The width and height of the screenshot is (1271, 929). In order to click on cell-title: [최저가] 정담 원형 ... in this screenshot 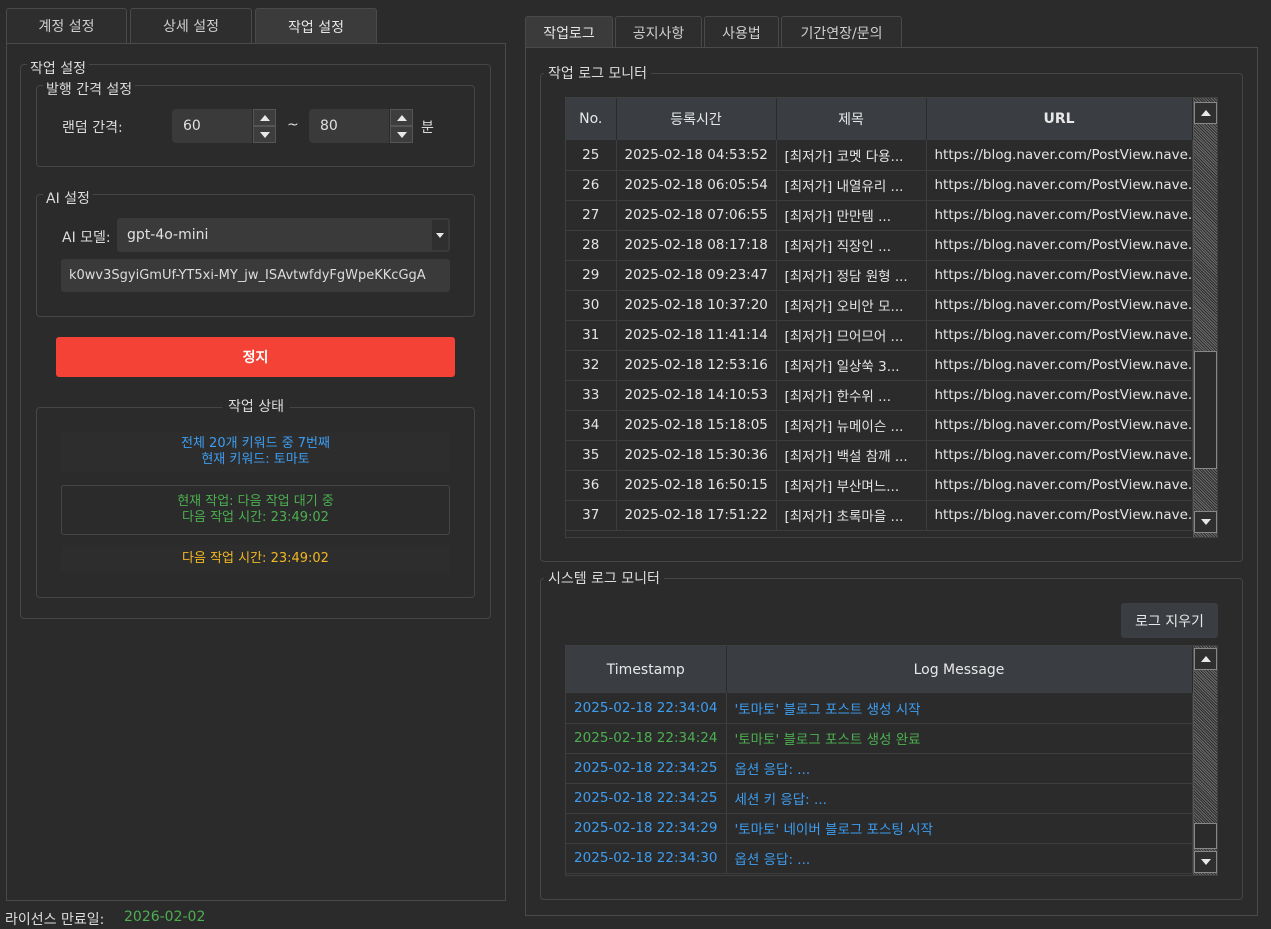, I will do `click(851, 275)`.